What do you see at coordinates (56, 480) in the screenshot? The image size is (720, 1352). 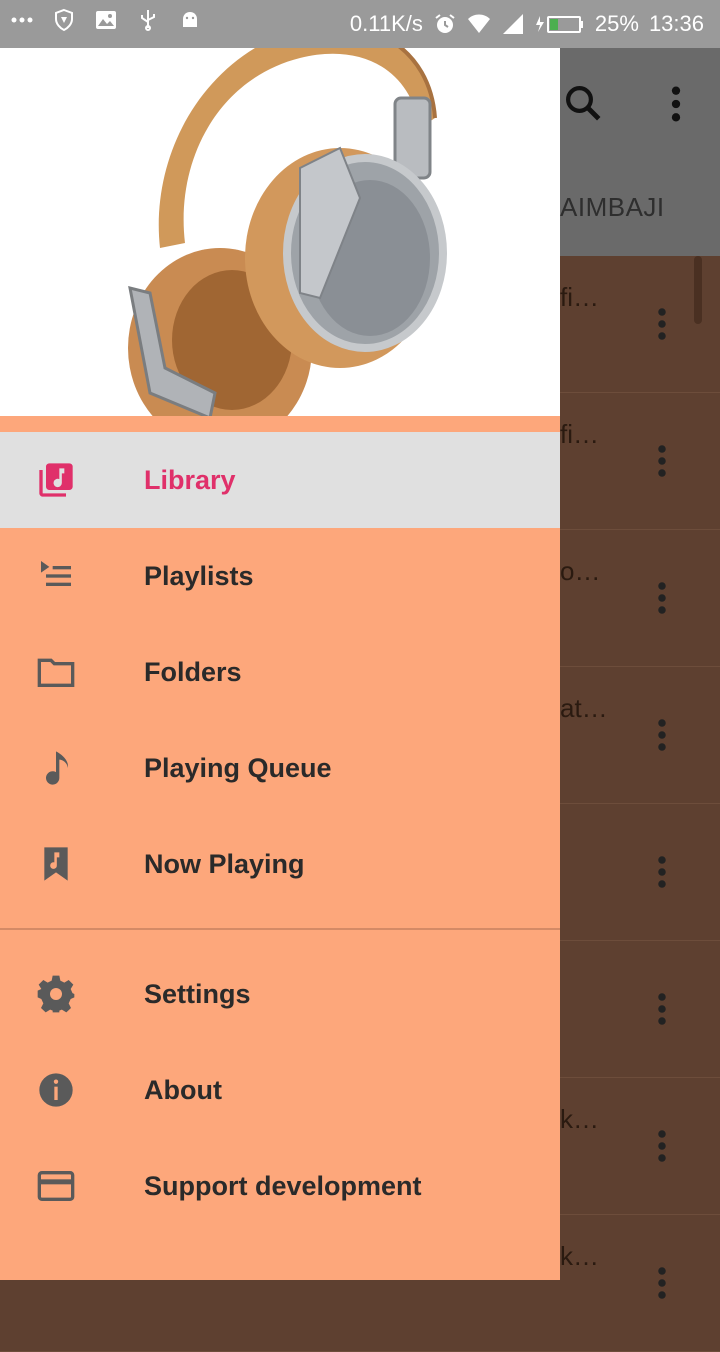 I see `library-music-icon` at bounding box center [56, 480].